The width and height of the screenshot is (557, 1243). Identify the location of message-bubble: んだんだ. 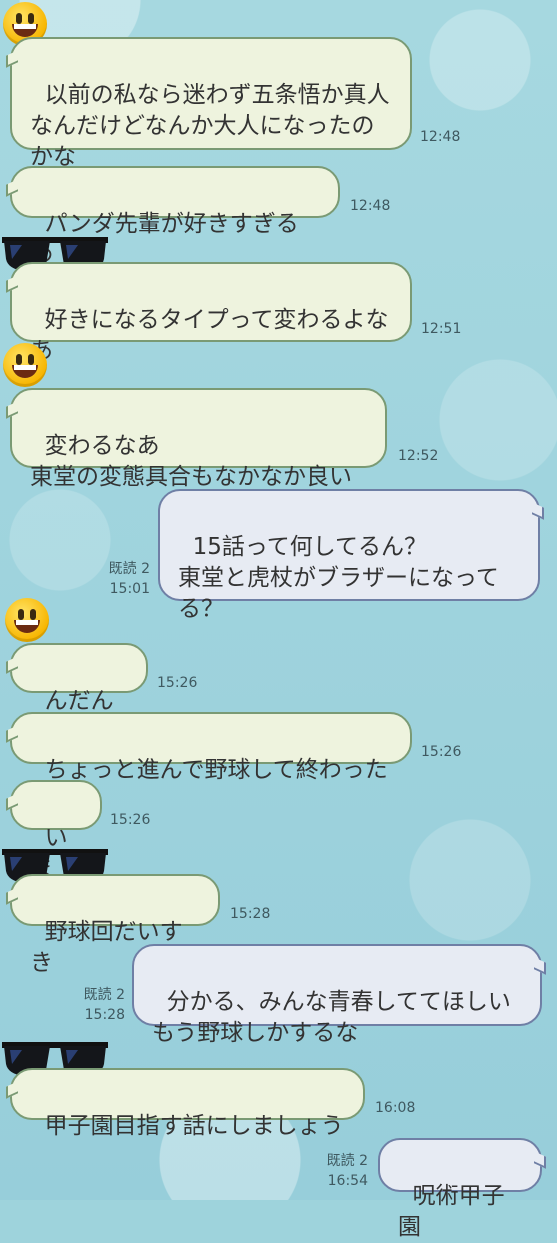
(79, 694).